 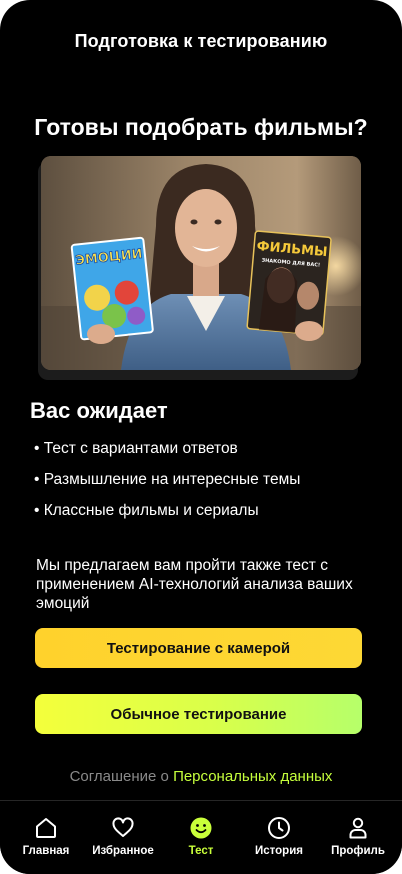 I want to click on list-item: • Тест с вариантами ответов, so click(x=136, y=448).